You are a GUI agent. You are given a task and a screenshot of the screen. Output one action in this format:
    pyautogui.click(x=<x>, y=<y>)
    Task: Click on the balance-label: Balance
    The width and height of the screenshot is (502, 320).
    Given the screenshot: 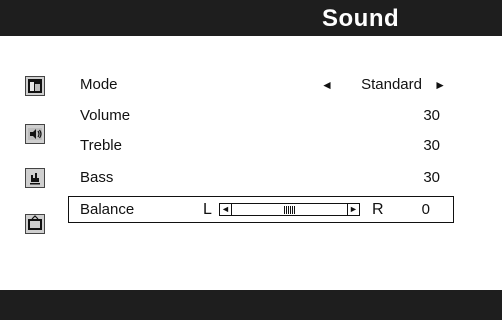 What is the action you would take?
    pyautogui.click(x=107, y=209)
    